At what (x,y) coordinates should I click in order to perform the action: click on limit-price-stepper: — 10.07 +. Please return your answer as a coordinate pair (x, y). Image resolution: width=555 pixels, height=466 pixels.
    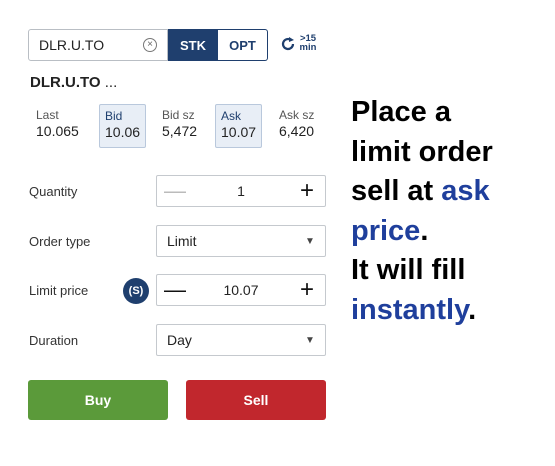
    Looking at the image, I should click on (241, 290).